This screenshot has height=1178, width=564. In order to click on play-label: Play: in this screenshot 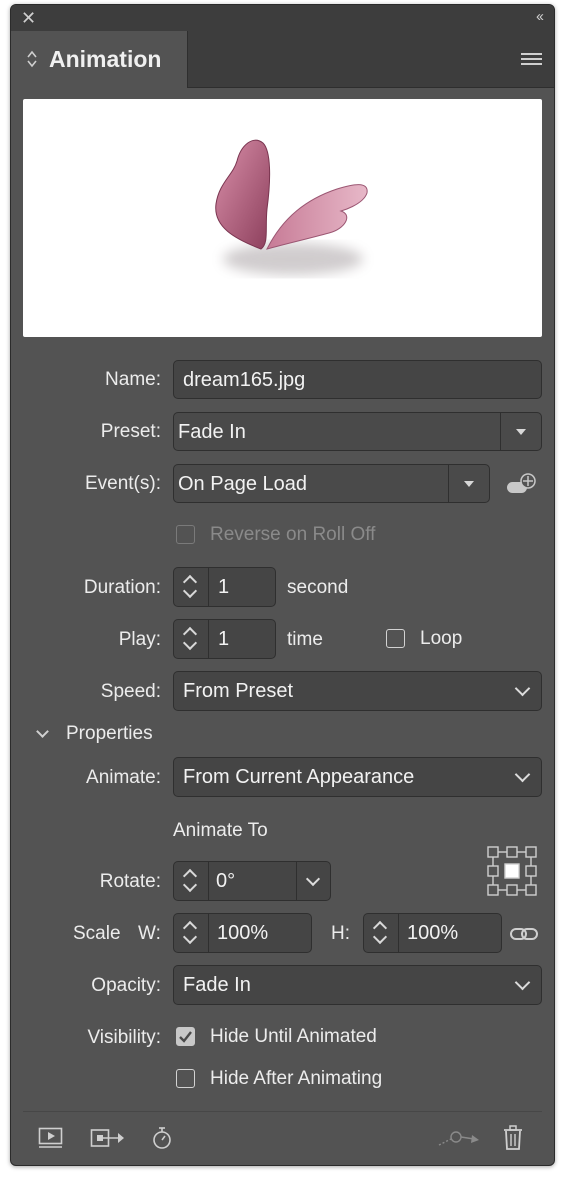, I will do `click(139, 639)`.